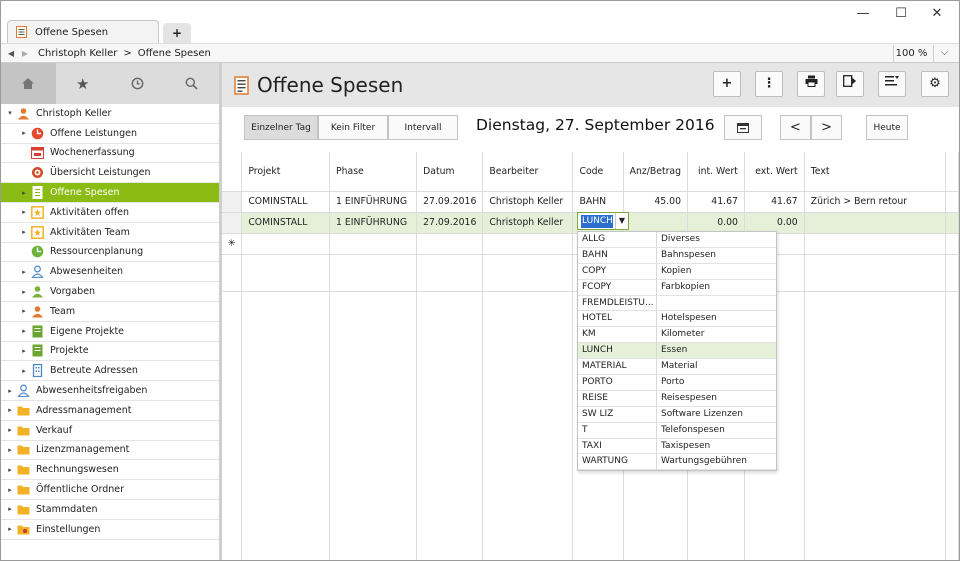 The image size is (960, 561). What do you see at coordinates (77, 53) in the screenshot?
I see `breadcrumb-user: Christoph Keller` at bounding box center [77, 53].